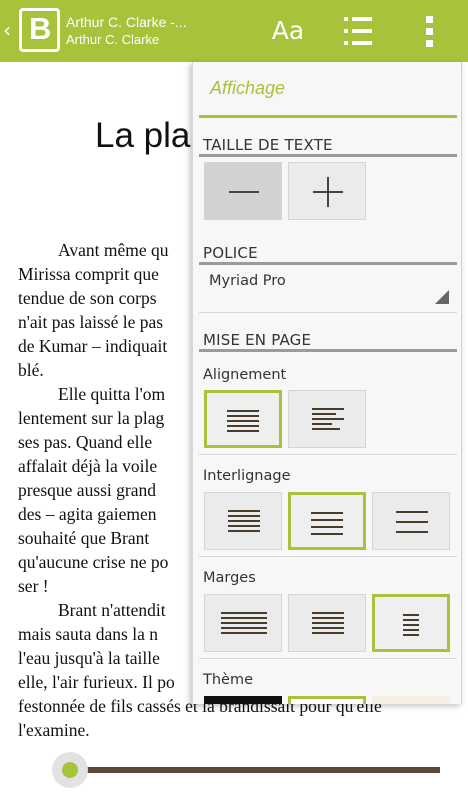  I want to click on margins-large-icon, so click(411, 623).